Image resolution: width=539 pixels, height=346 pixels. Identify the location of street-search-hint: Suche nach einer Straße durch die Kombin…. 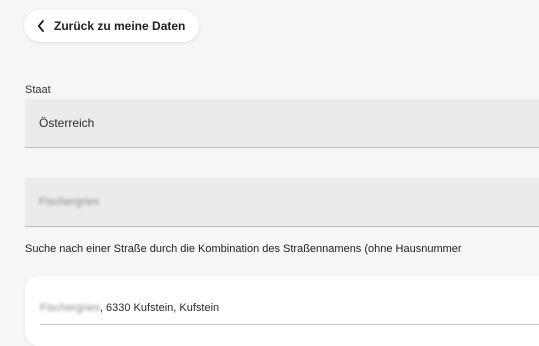
(243, 249).